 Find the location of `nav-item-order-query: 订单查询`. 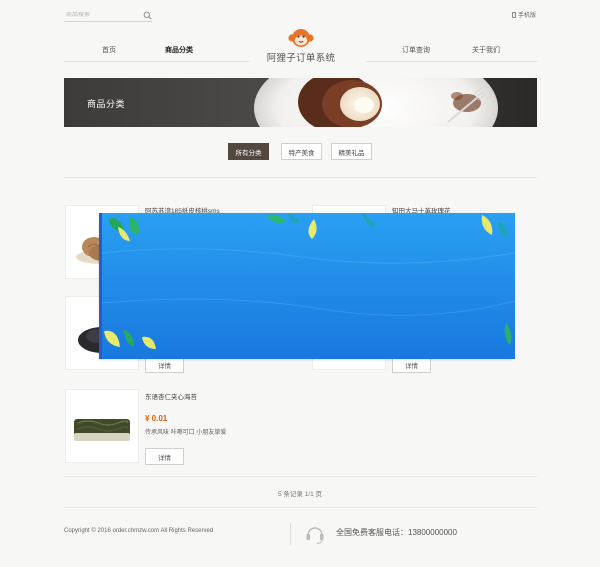

nav-item-order-query: 订单查询 is located at coordinates (416, 50).